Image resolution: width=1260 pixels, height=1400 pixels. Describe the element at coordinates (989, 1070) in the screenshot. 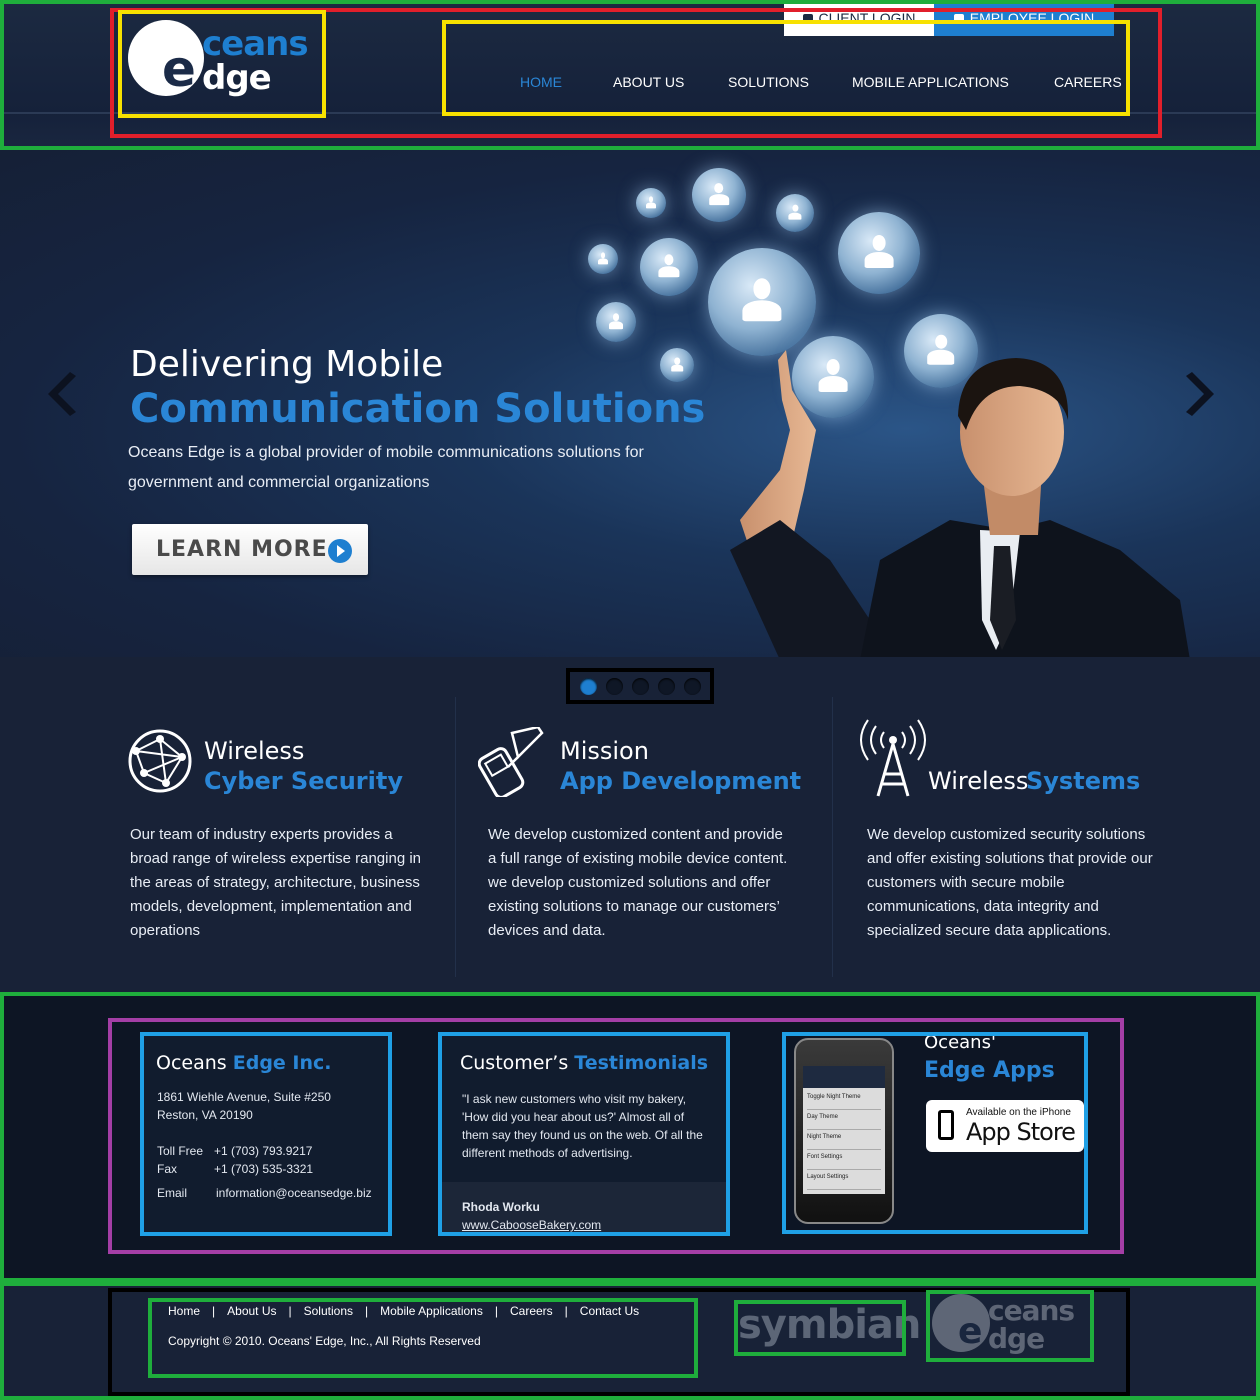

I see `apps-title-highlight: Edge Apps` at that location.